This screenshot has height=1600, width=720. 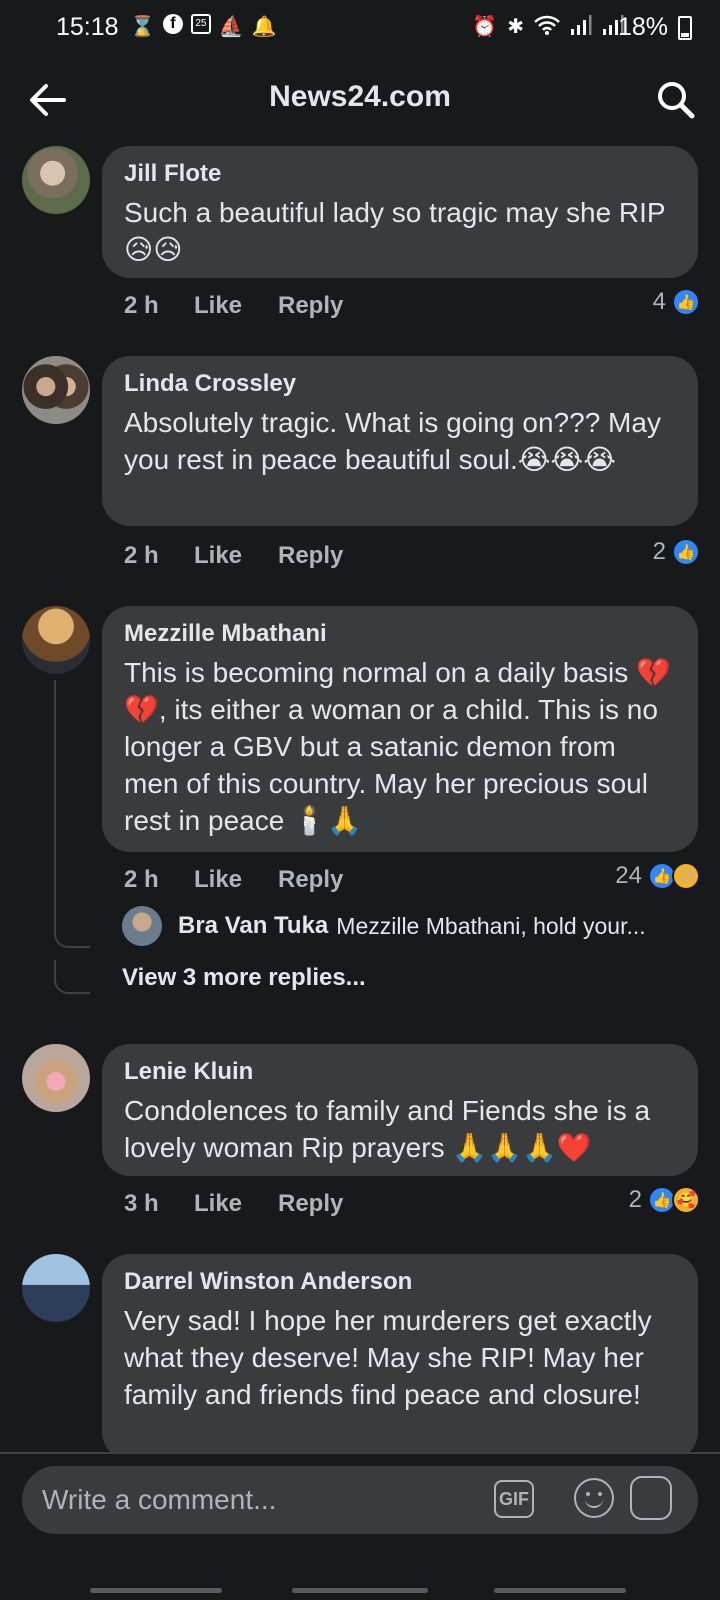 What do you see at coordinates (264, 27) in the screenshot?
I see `bell-icon: 🔔` at bounding box center [264, 27].